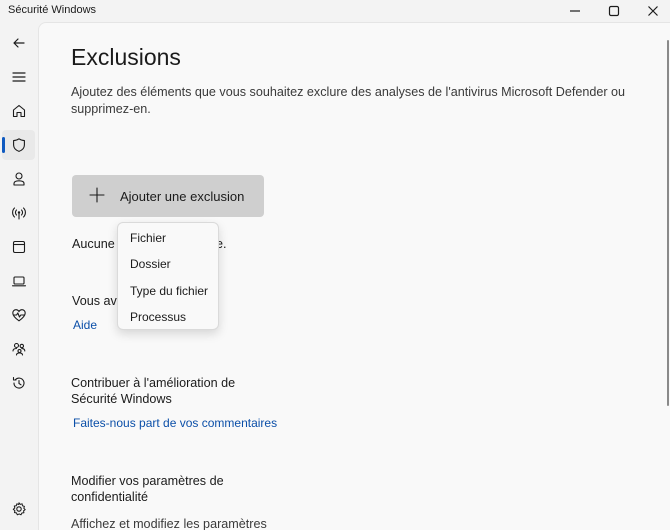  I want to click on sidebar-item-protection-history, so click(19, 383).